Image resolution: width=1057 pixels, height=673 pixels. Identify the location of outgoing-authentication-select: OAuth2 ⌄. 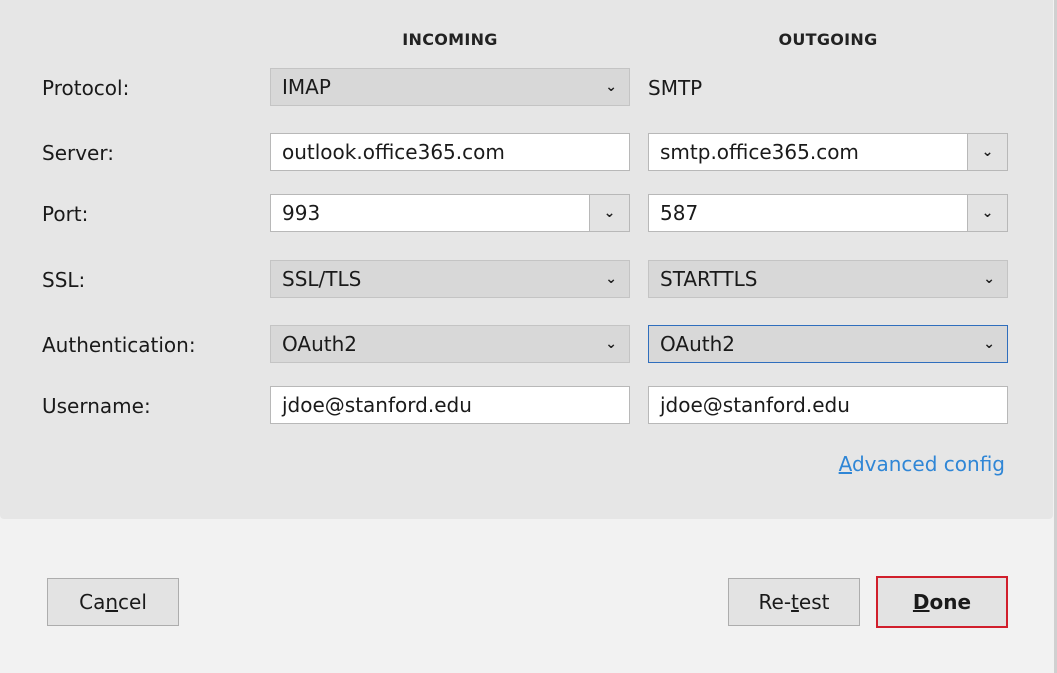
(828, 344).